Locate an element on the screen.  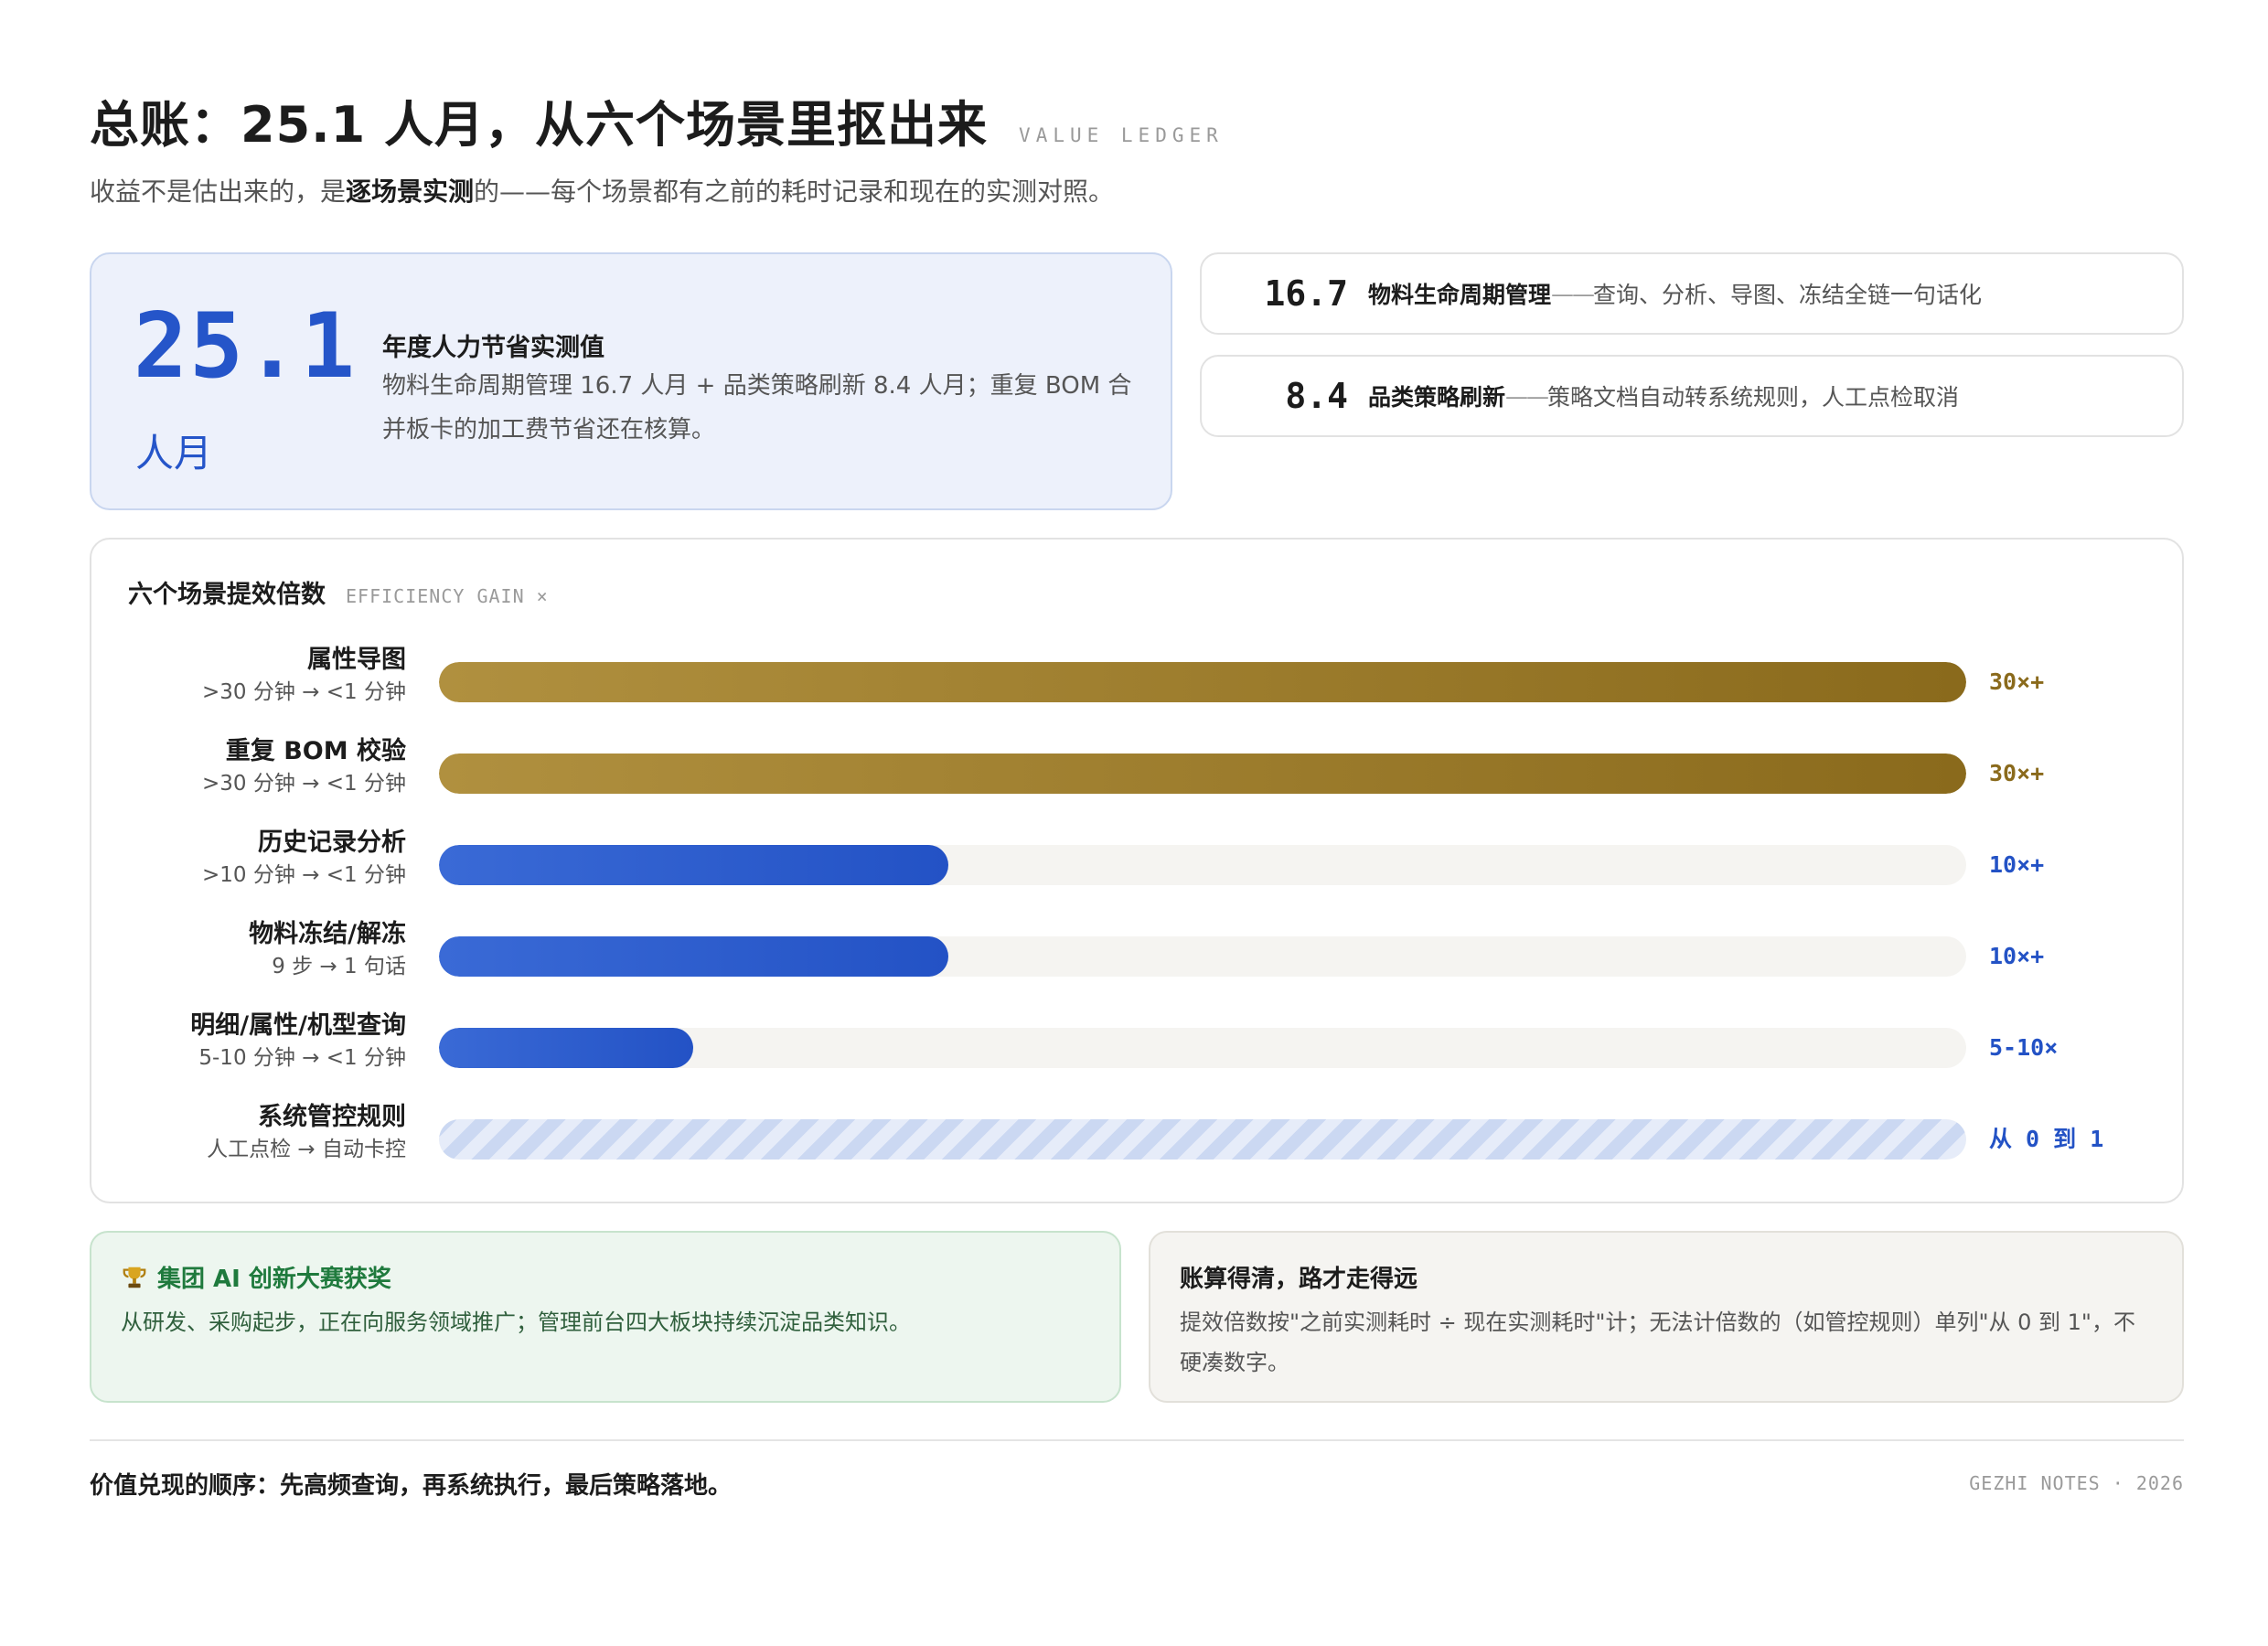
category-label: 物料冻结/解冻 is located at coordinates (327, 934).